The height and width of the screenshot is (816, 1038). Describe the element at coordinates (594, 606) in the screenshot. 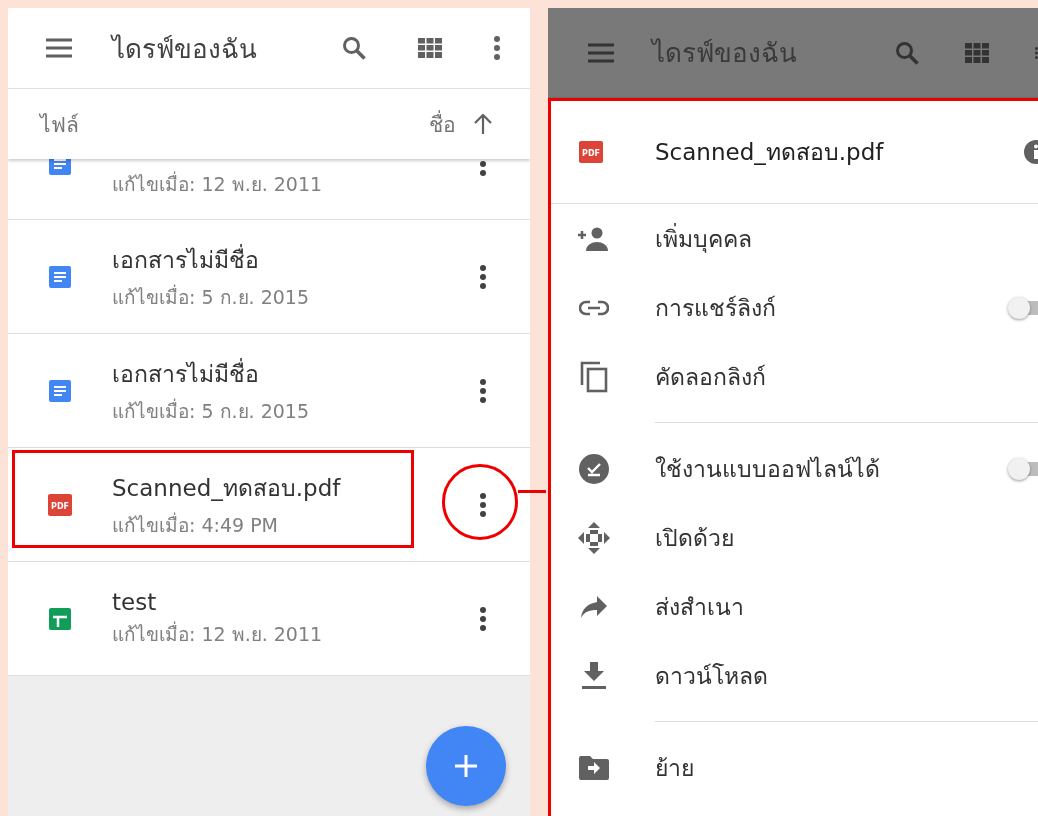

I see `forward-arrow-icon` at that location.